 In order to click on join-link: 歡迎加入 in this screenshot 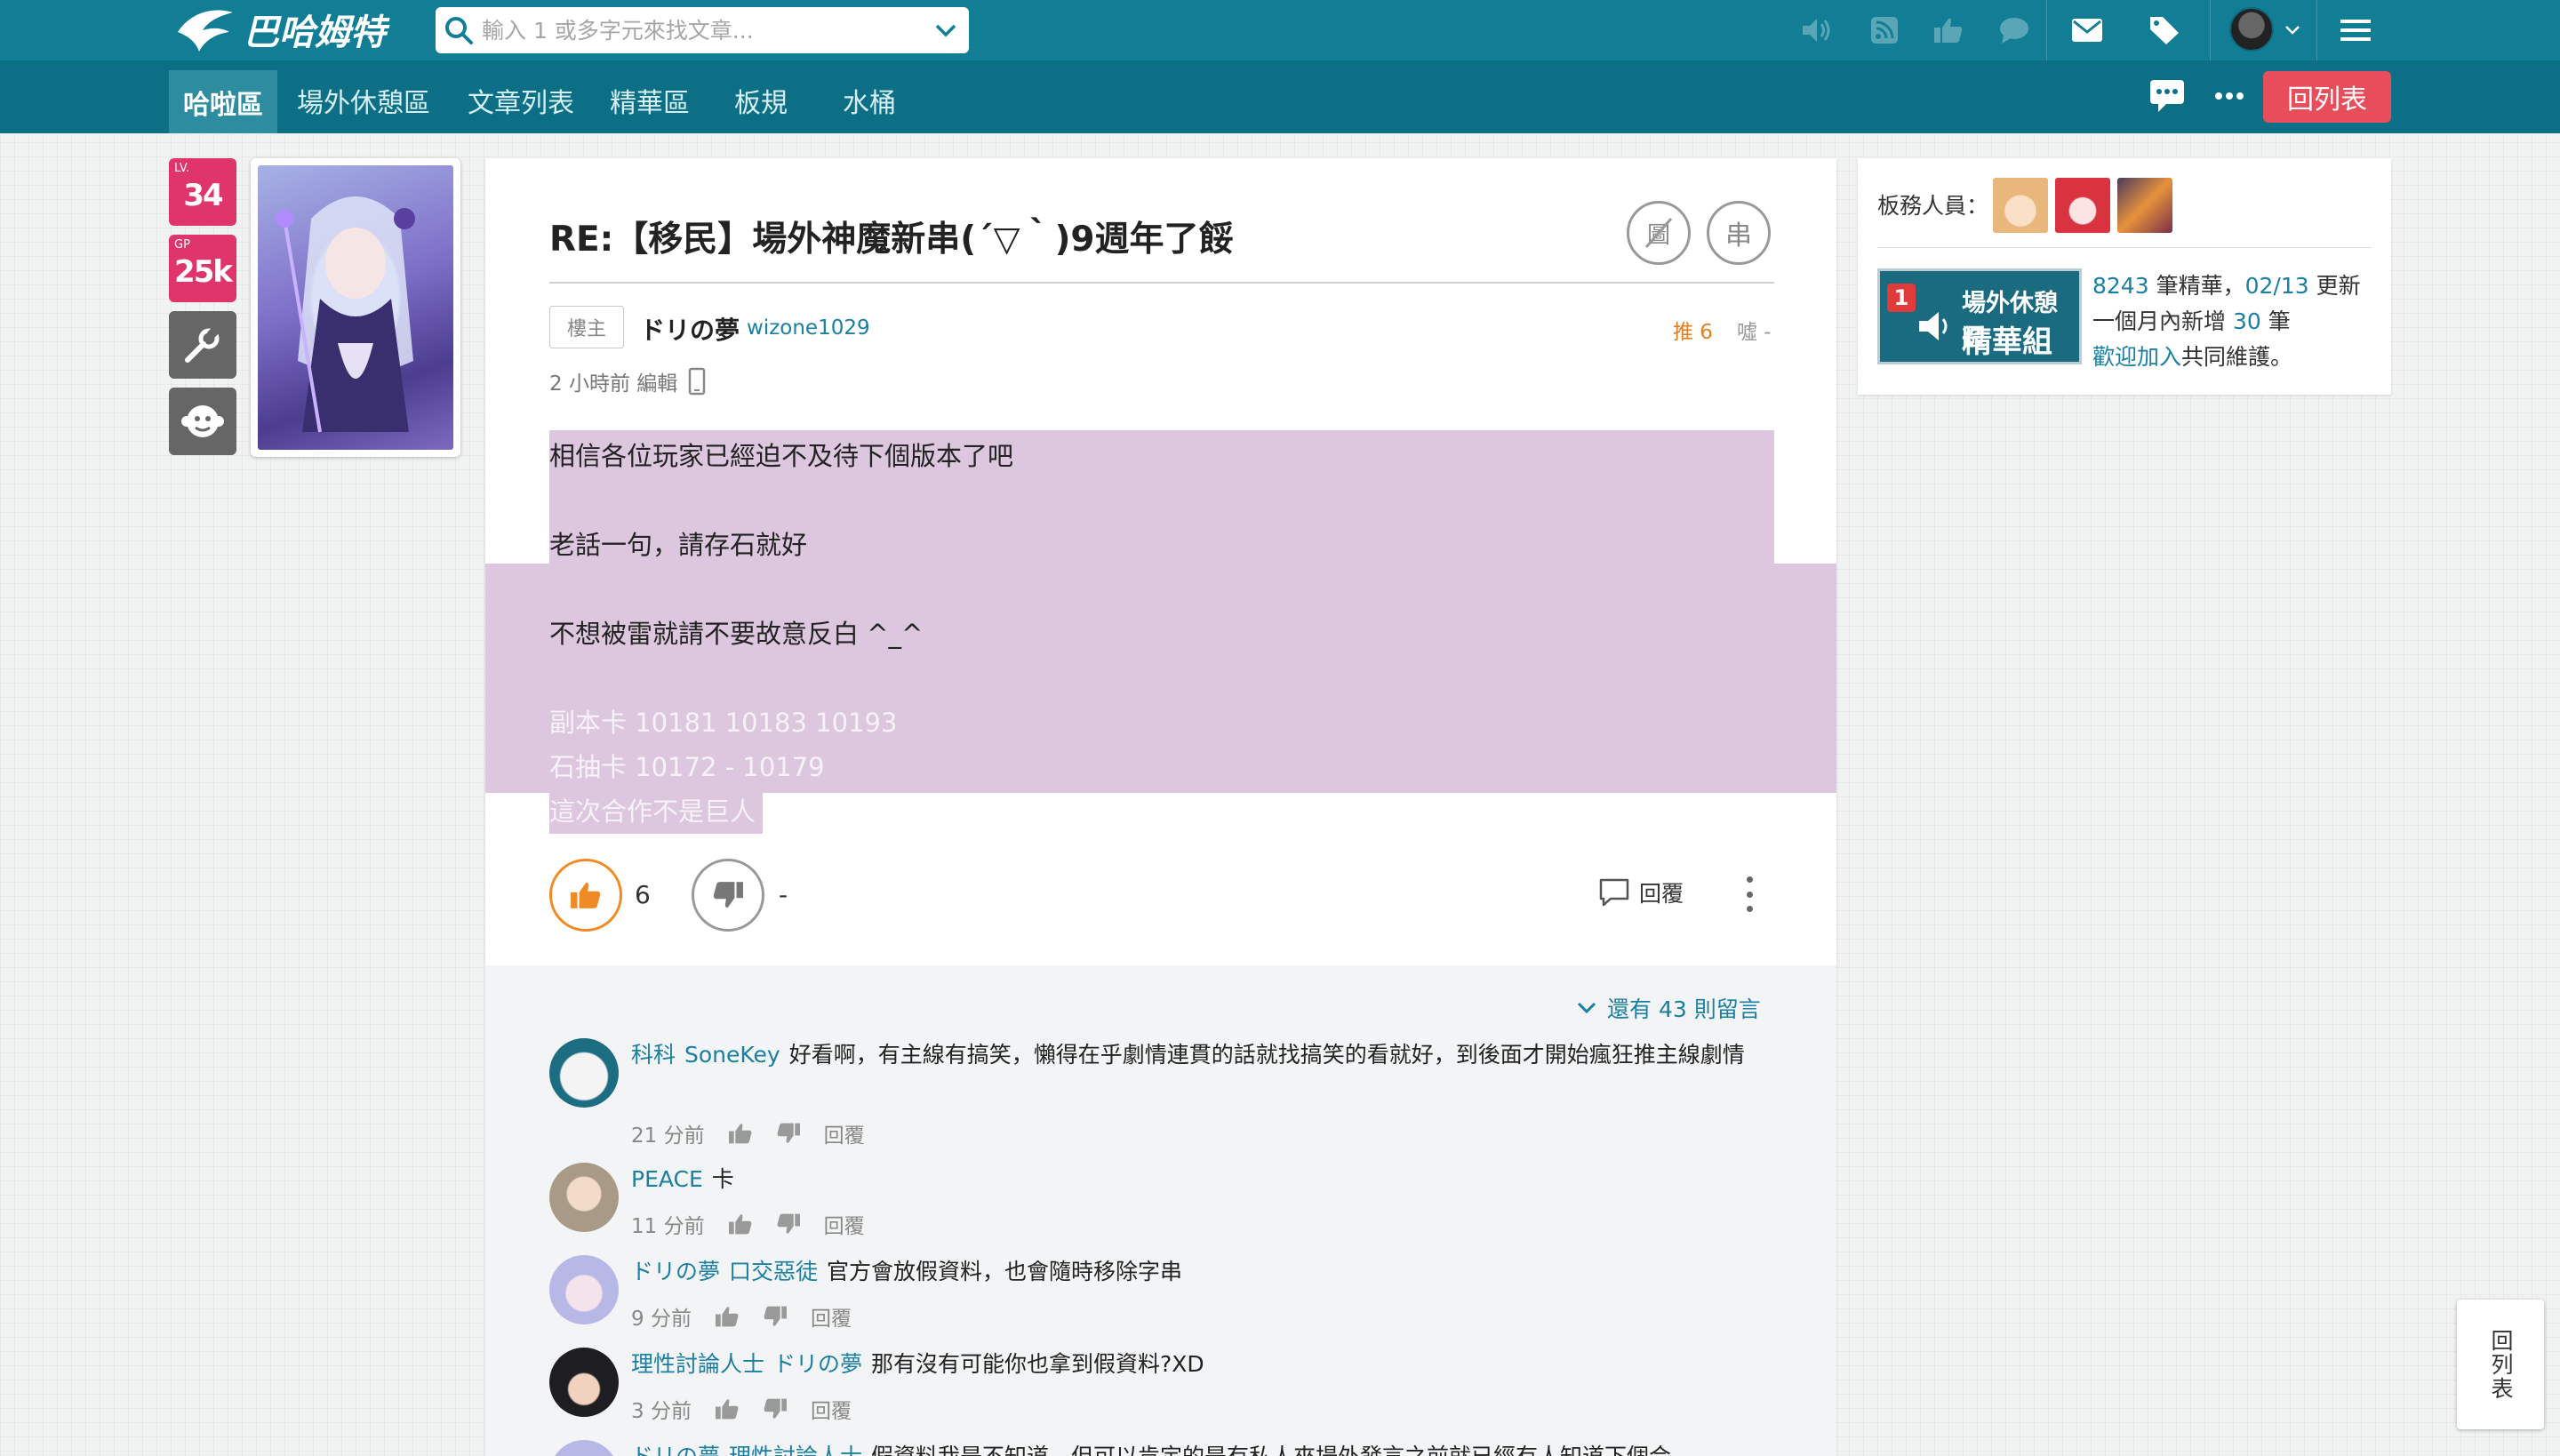, I will do `click(2136, 357)`.